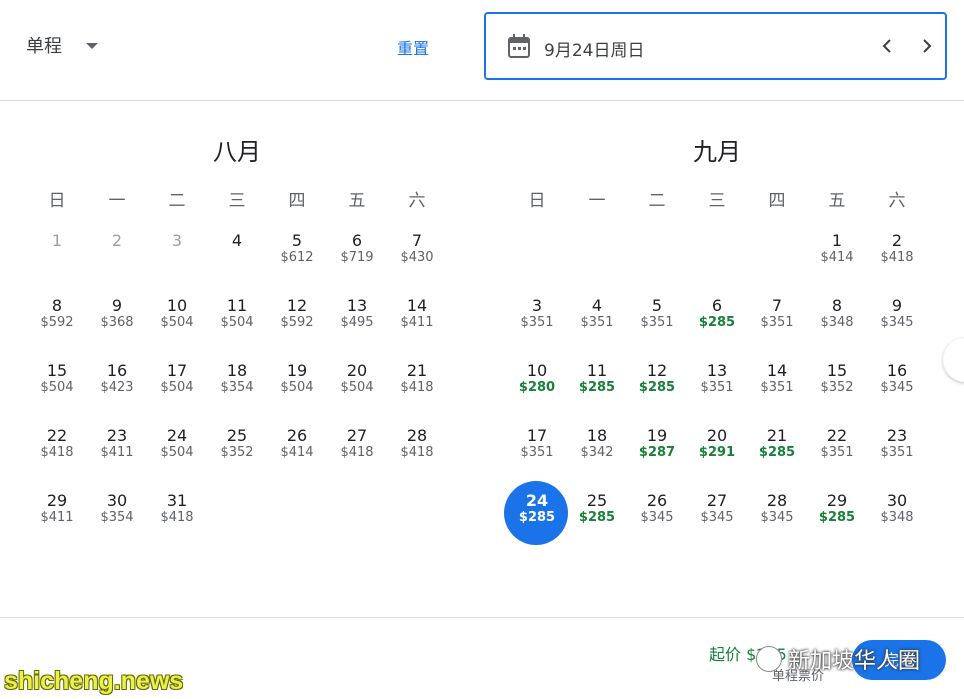 The height and width of the screenshot is (699, 964). I want to click on calendar-day: 2 $418, so click(897, 256).